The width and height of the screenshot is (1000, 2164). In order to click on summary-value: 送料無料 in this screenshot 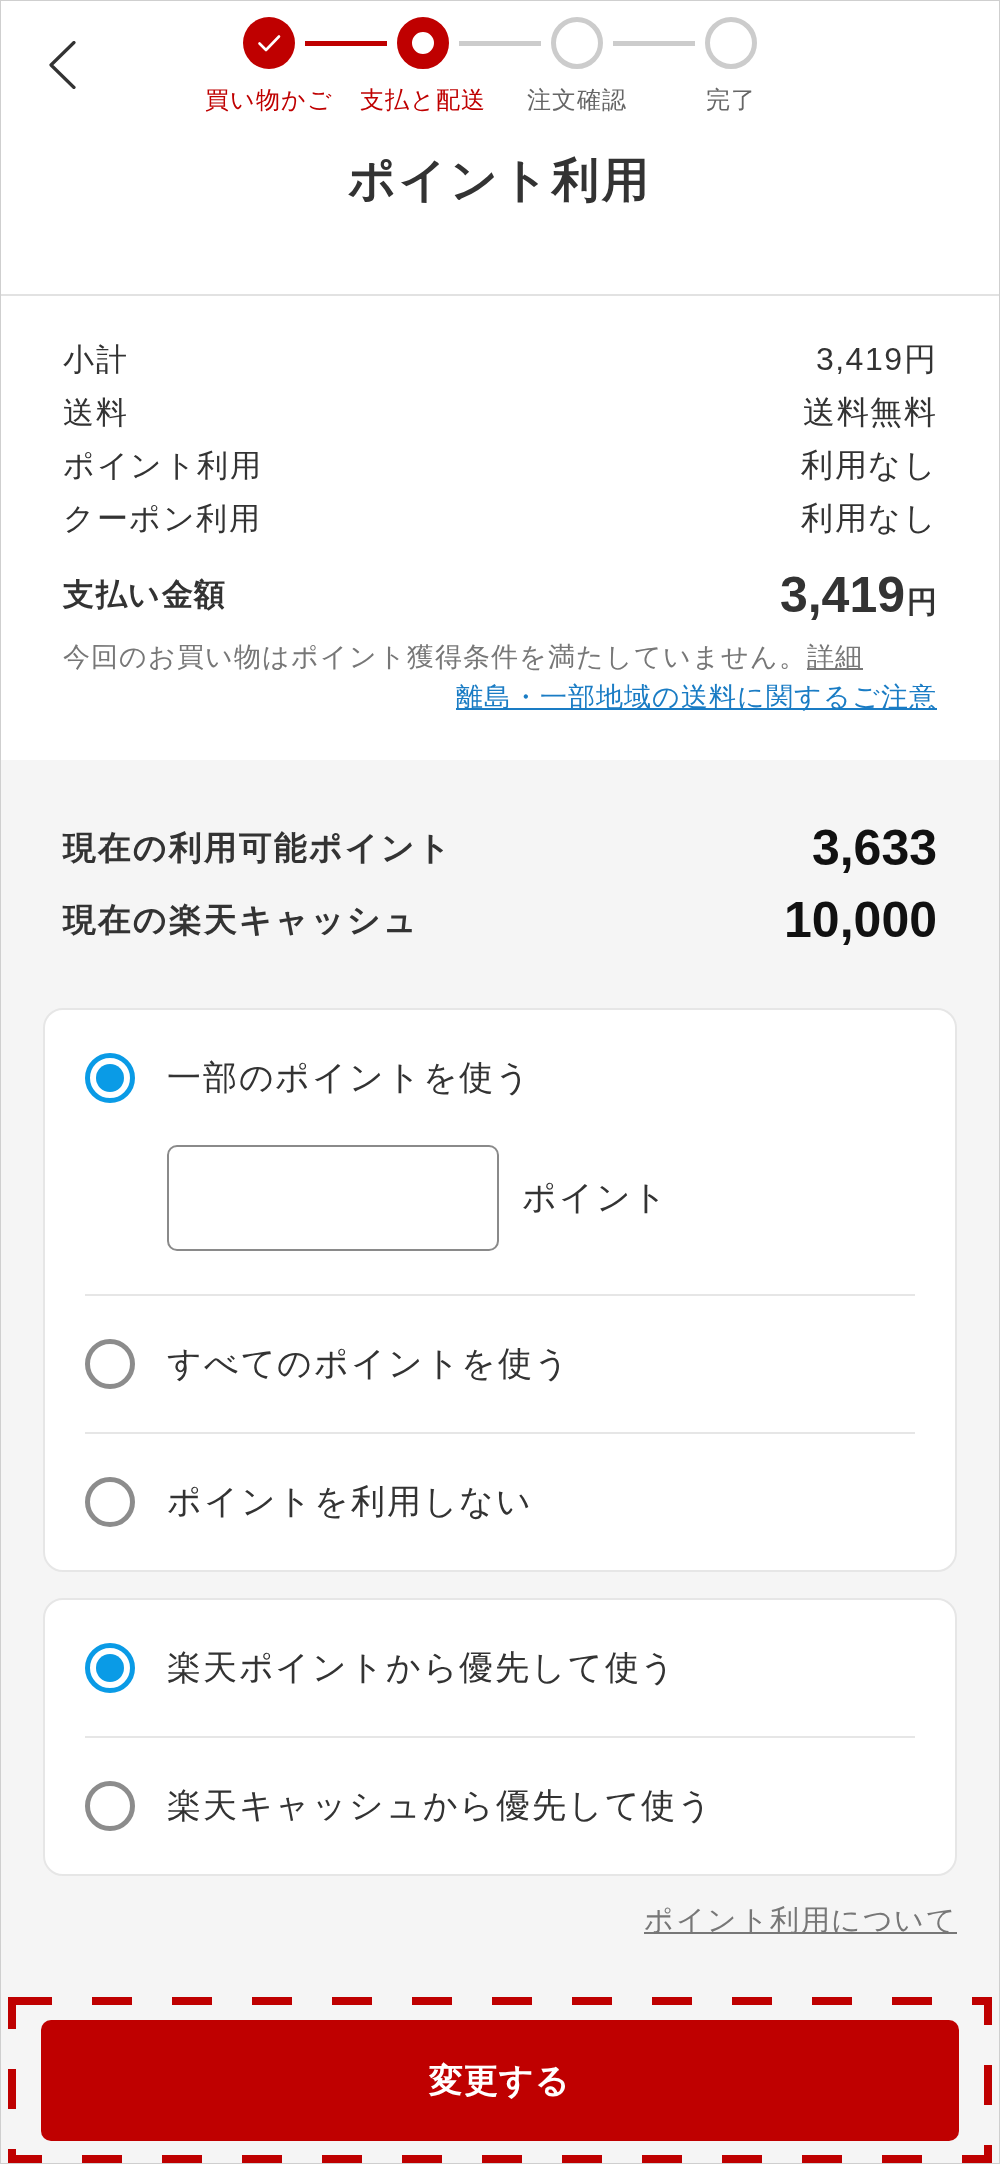, I will do `click(870, 412)`.